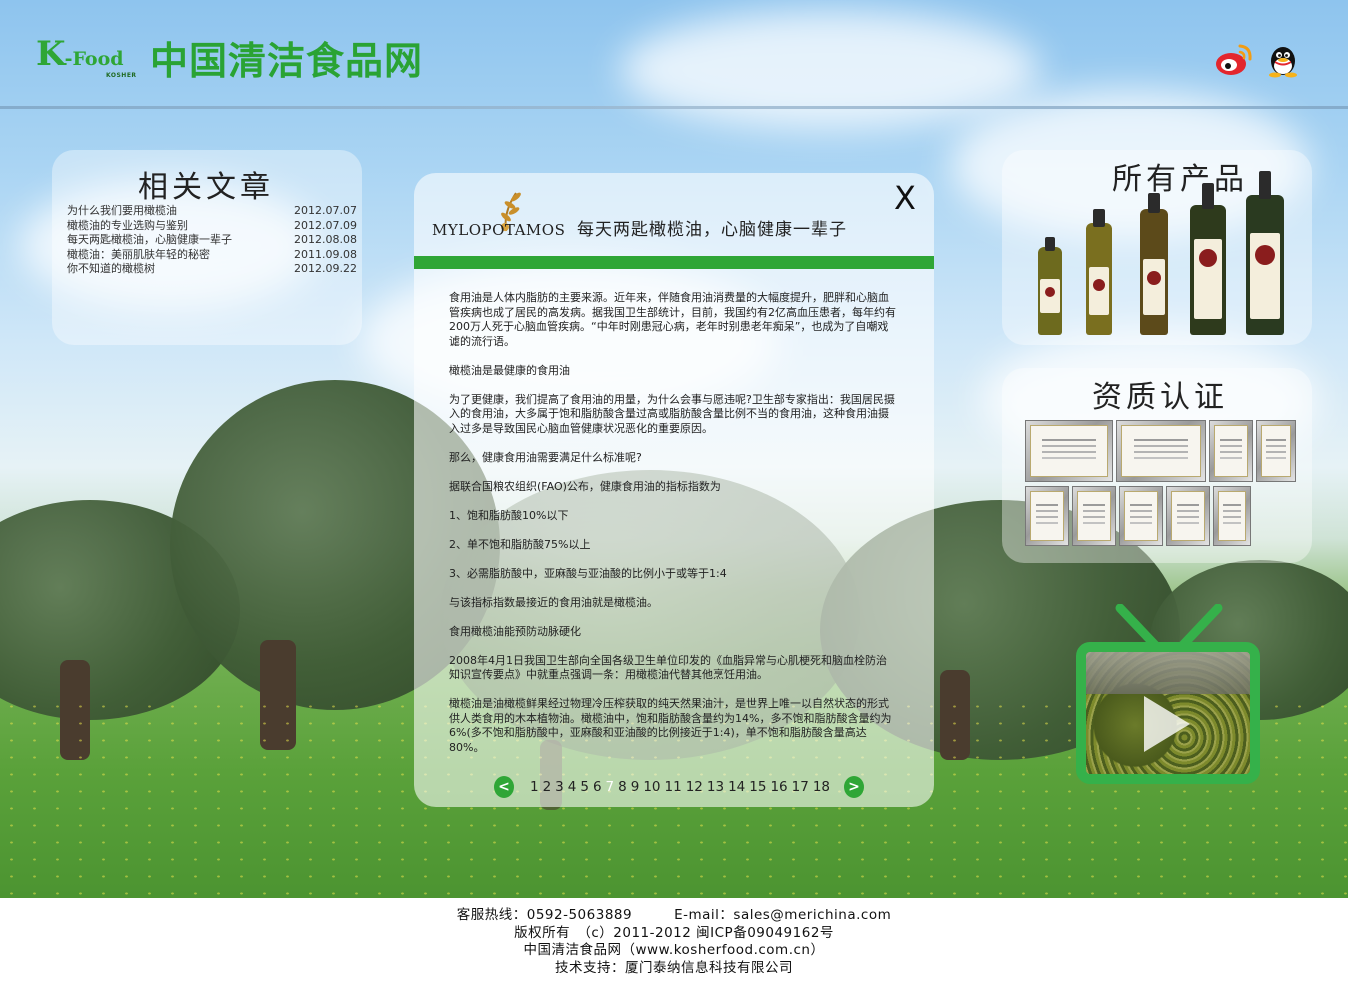  What do you see at coordinates (206, 187) in the screenshot?
I see `related-articles-title: 相关文章` at bounding box center [206, 187].